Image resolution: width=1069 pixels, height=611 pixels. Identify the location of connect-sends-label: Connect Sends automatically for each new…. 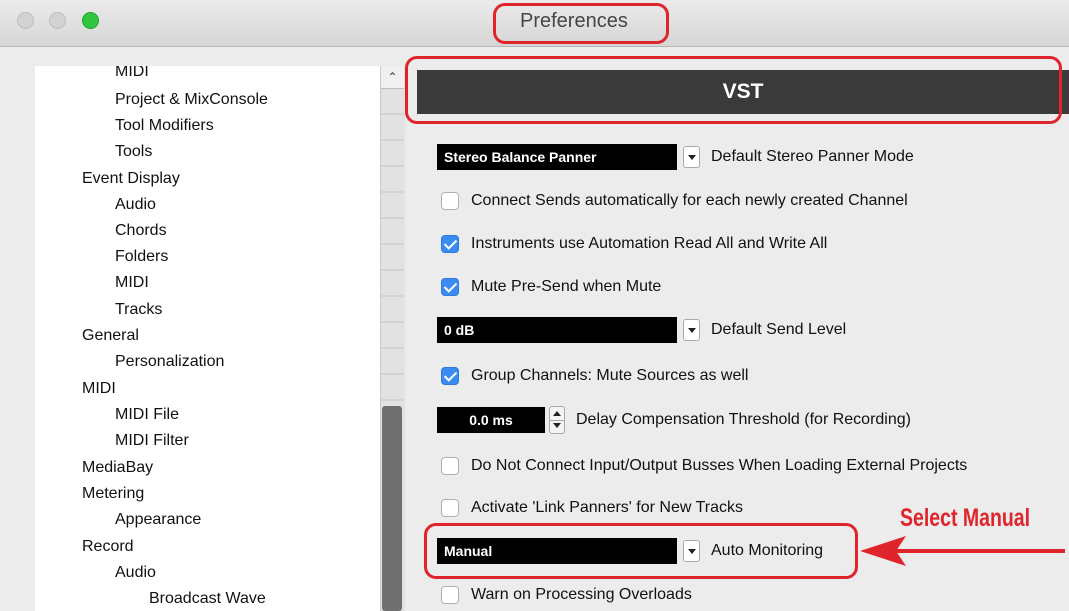
(689, 200).